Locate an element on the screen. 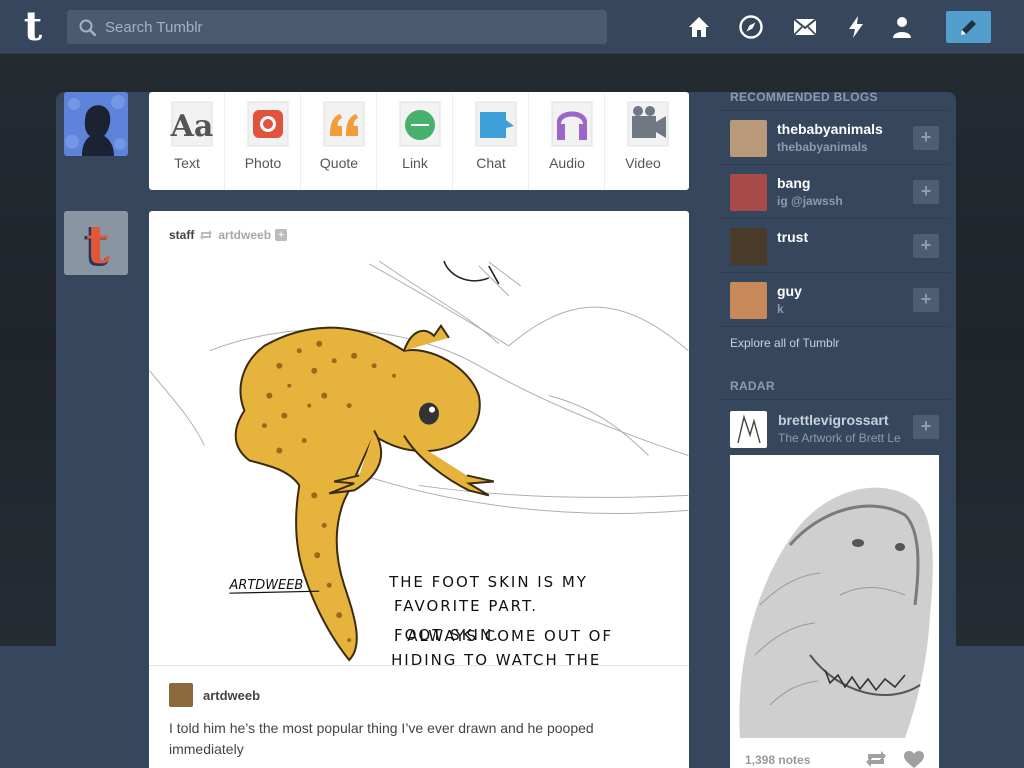 The image size is (1024, 768). post-type-label: Audio is located at coordinates (567, 163).